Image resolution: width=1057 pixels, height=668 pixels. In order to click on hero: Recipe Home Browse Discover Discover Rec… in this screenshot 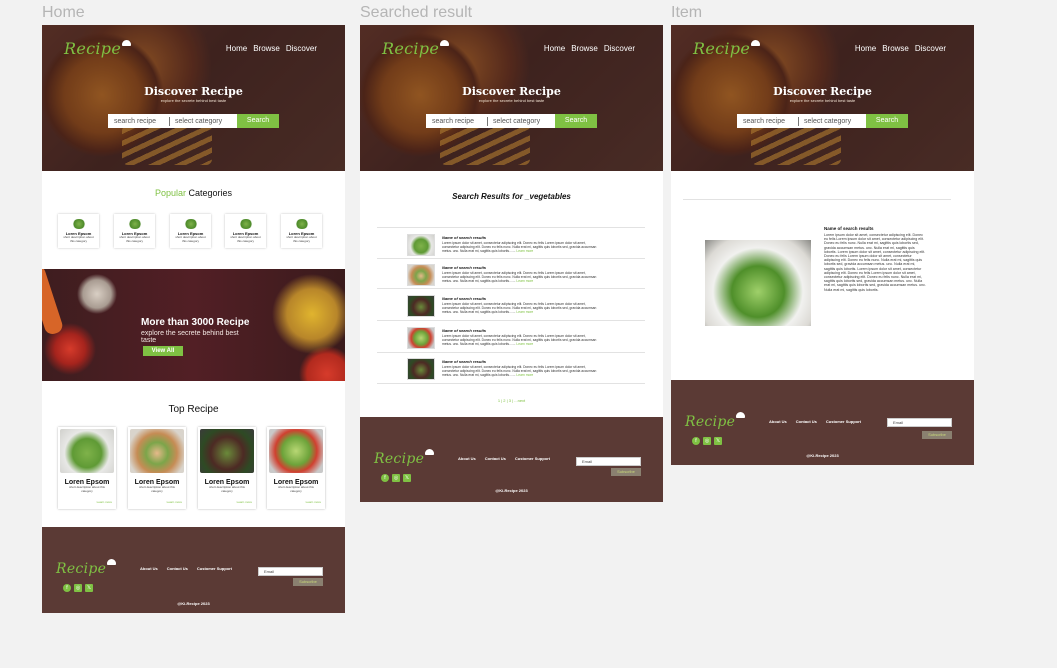, I will do `click(511, 98)`.